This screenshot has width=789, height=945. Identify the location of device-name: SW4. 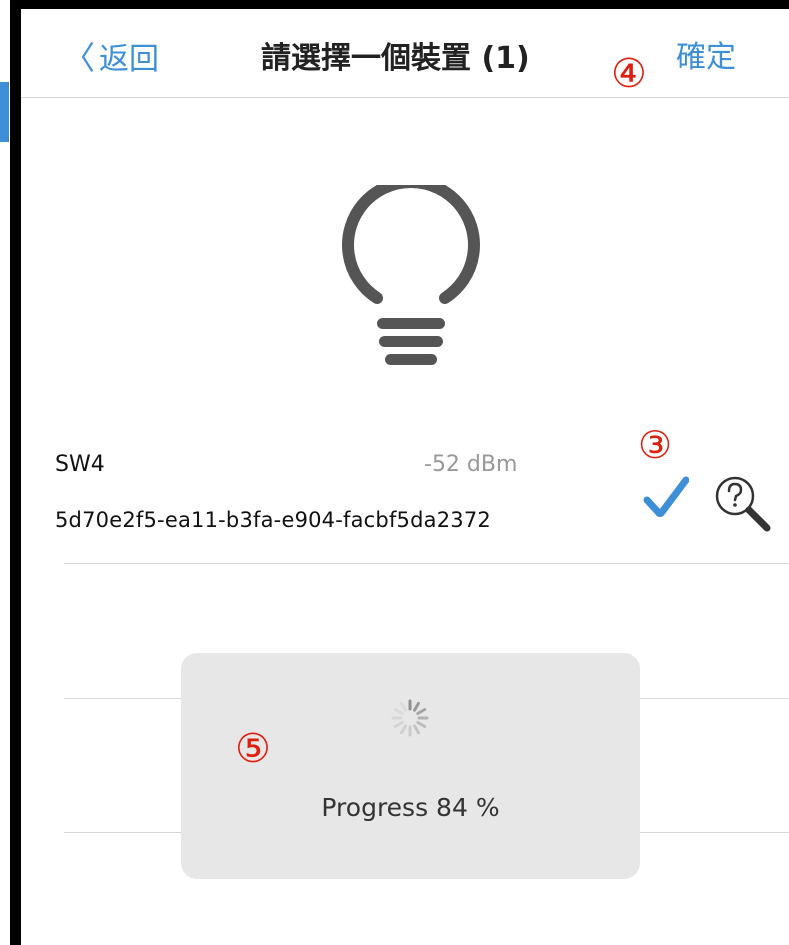
(80, 464).